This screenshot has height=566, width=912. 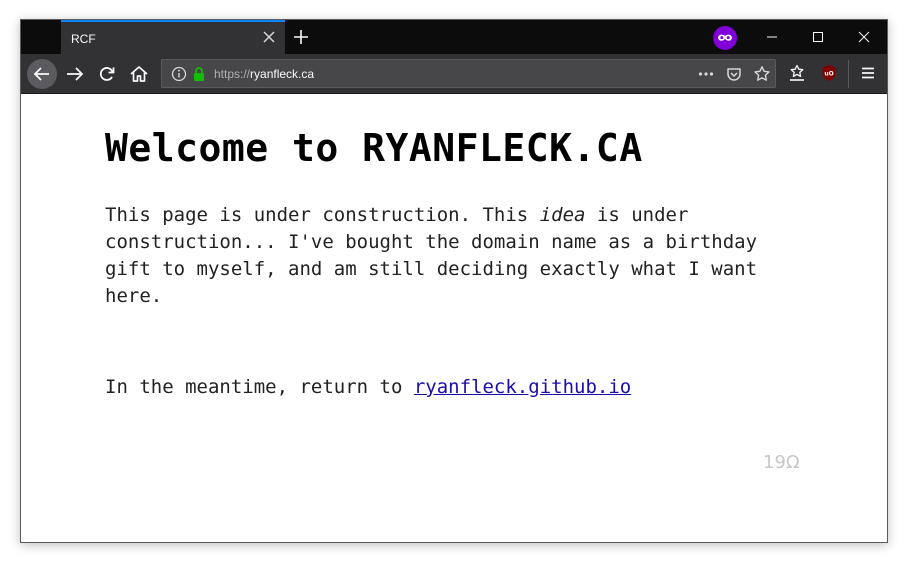 I want to click on tab-title: RCF, so click(x=83, y=39).